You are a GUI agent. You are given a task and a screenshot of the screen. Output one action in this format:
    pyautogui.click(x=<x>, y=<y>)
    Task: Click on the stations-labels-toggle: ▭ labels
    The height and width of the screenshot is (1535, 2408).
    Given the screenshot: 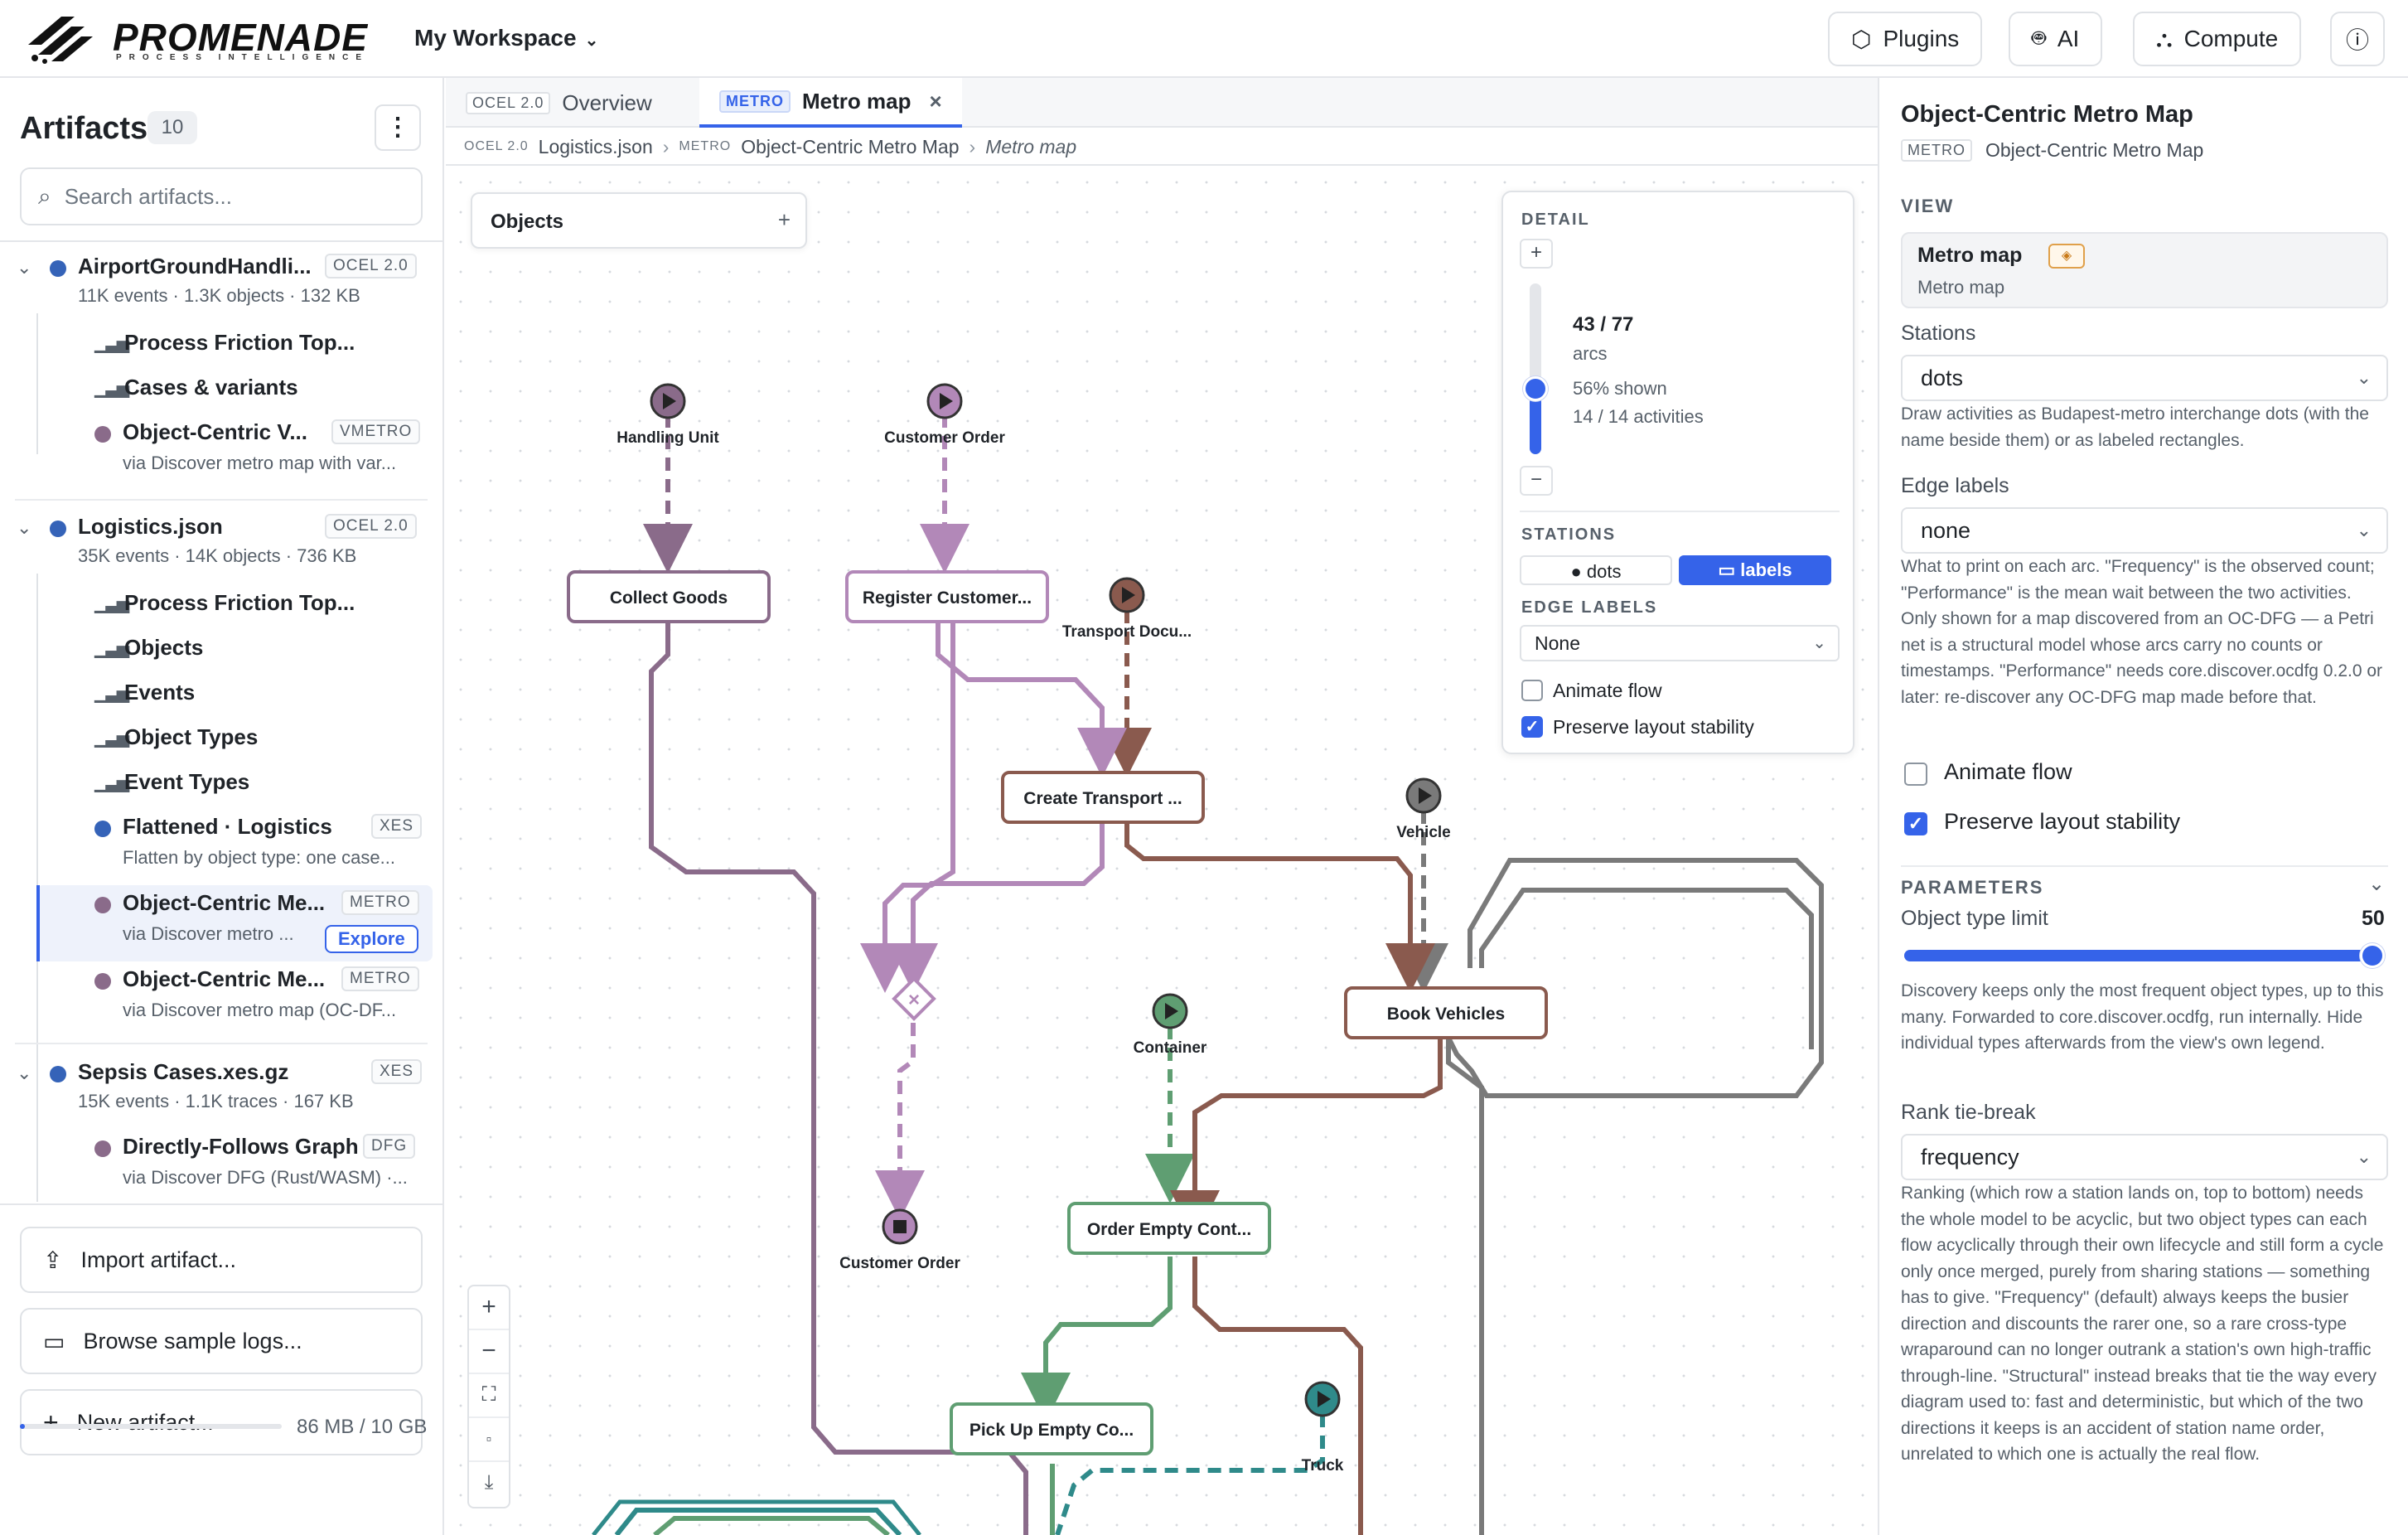 What is the action you would take?
    pyautogui.click(x=1755, y=570)
    